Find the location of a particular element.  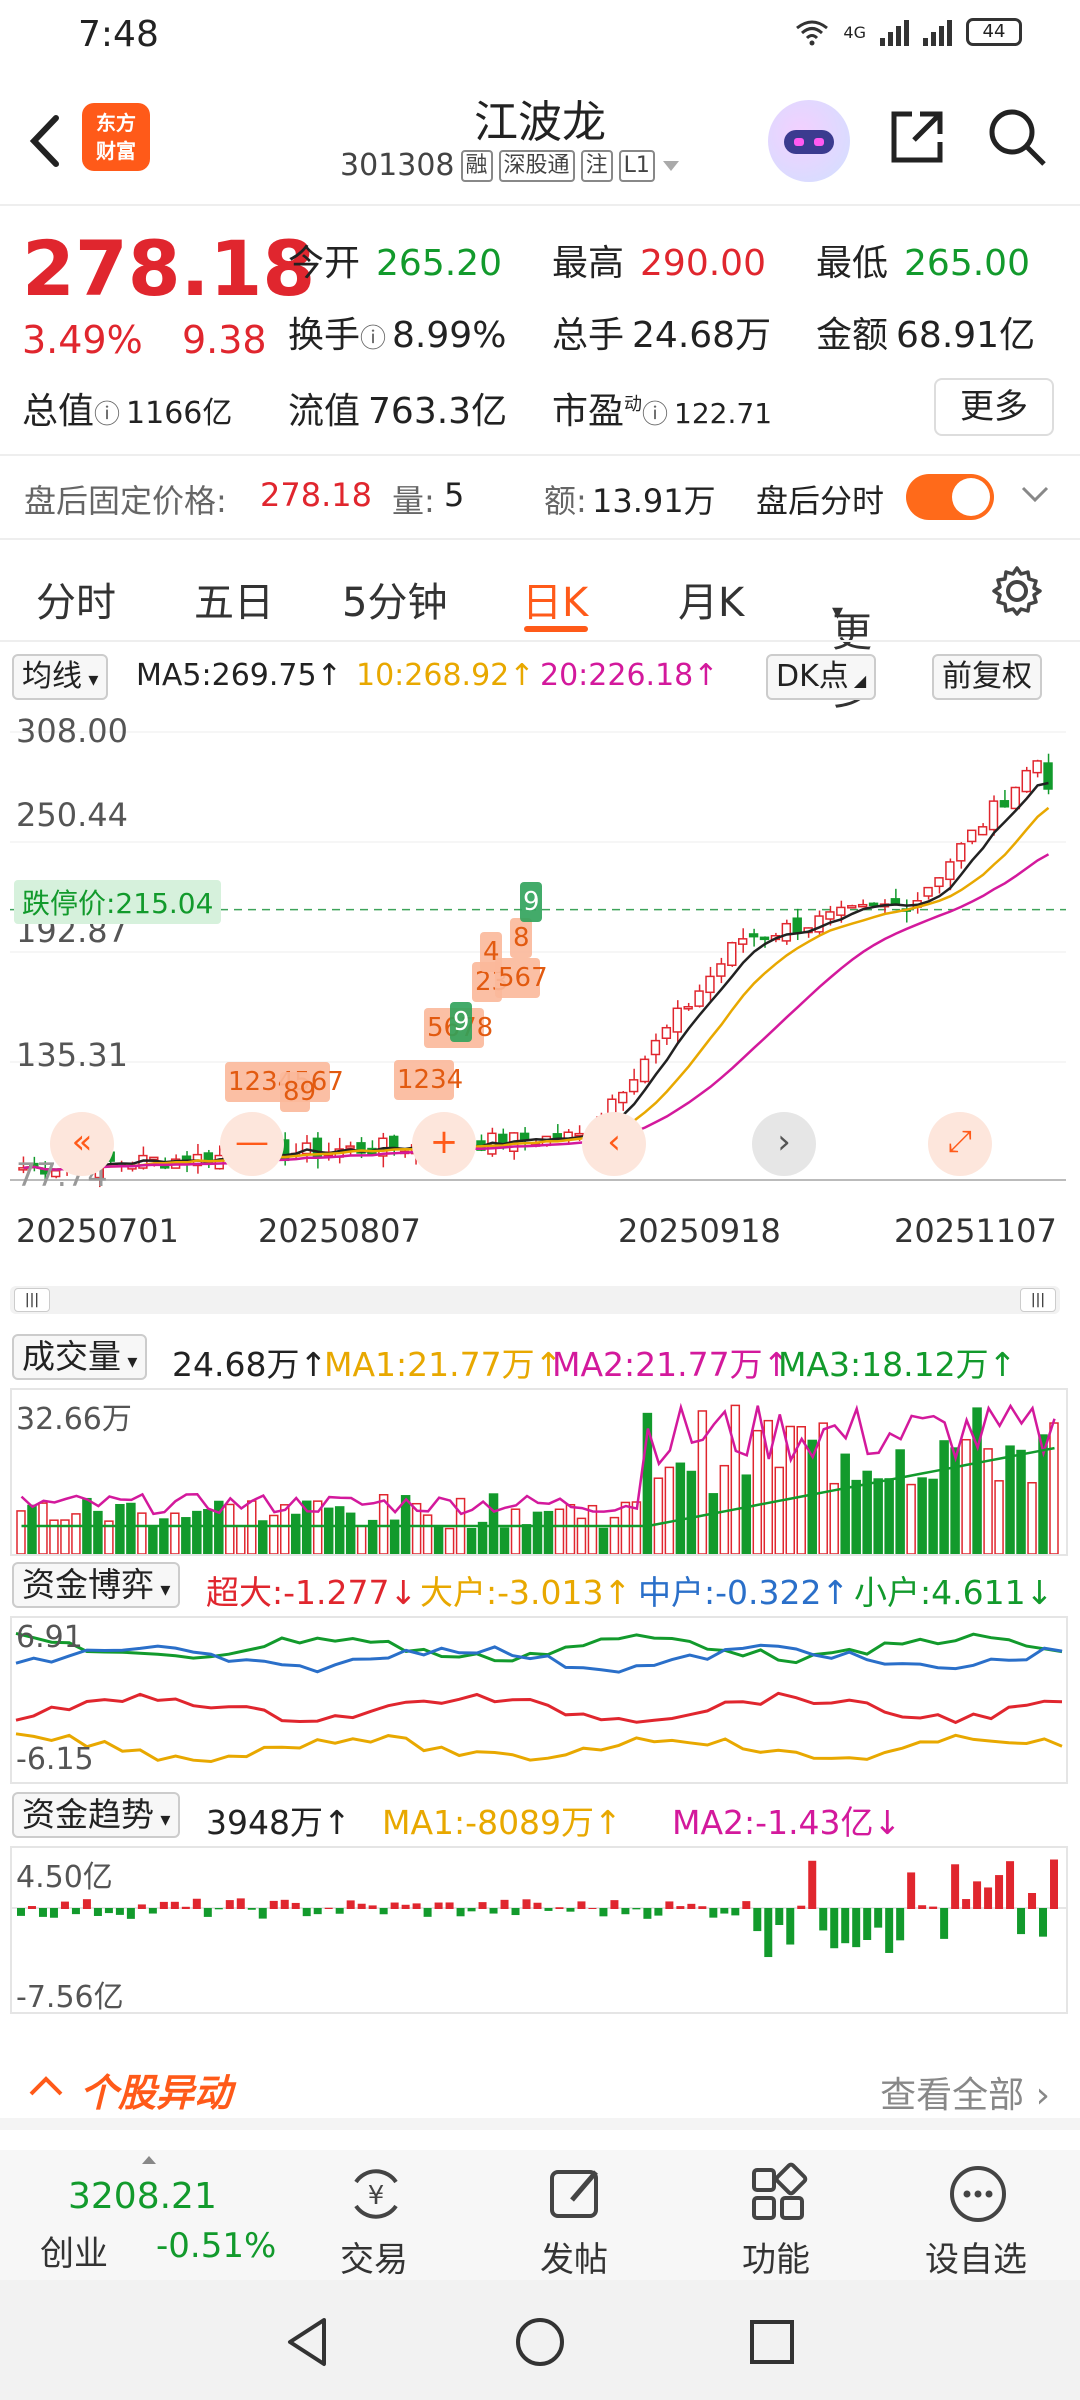

zoom-out-button: — is located at coordinates (252, 1144).